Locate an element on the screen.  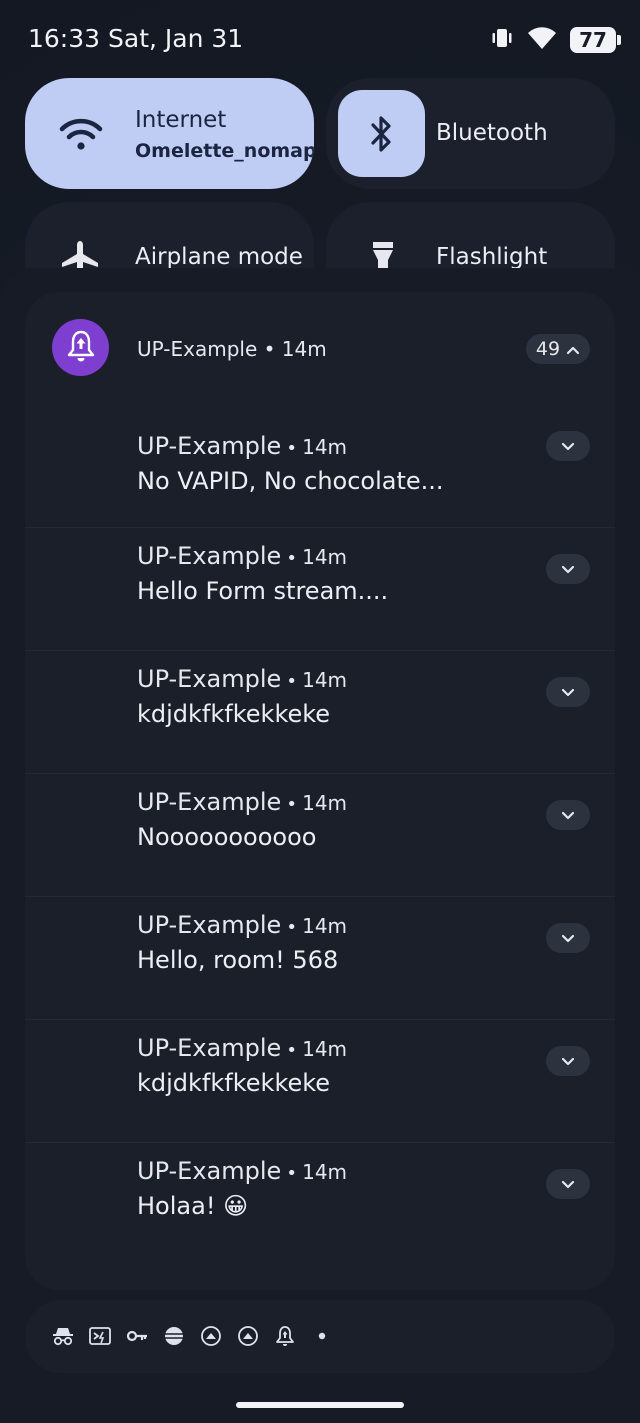
collapse-group-button: 49 is located at coordinates (558, 349).